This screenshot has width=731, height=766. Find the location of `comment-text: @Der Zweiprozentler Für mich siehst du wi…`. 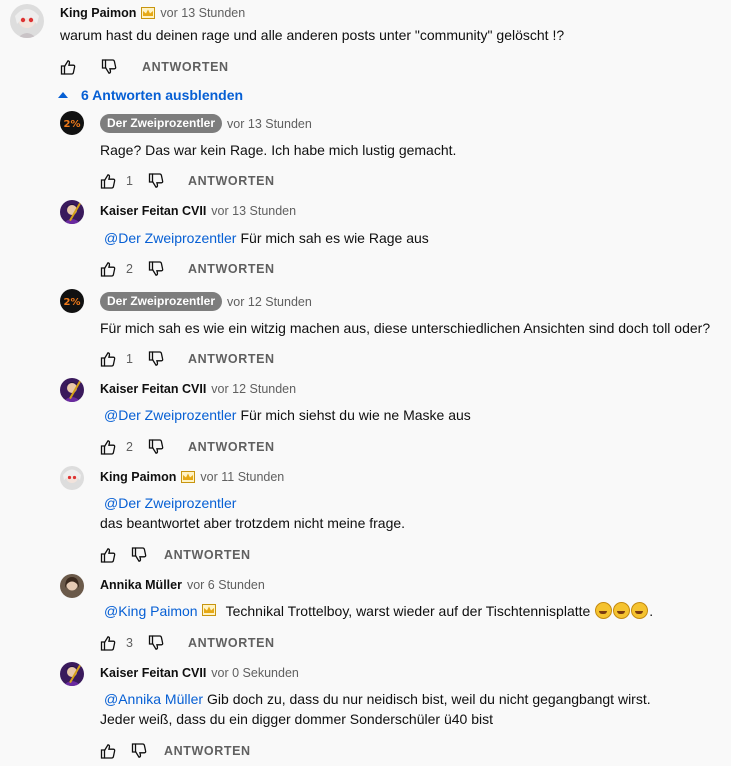

comment-text: @Der Zweiprozentler Für mich siehst du wi… is located at coordinates (285, 415).